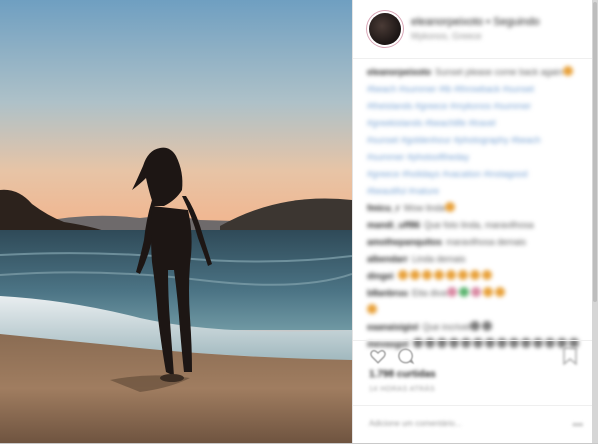 Image resolution: width=598 pixels, height=444 pixels. Describe the element at coordinates (418, 157) in the screenshot. I see `comment-hashtags: #summer #photooftheday` at that location.